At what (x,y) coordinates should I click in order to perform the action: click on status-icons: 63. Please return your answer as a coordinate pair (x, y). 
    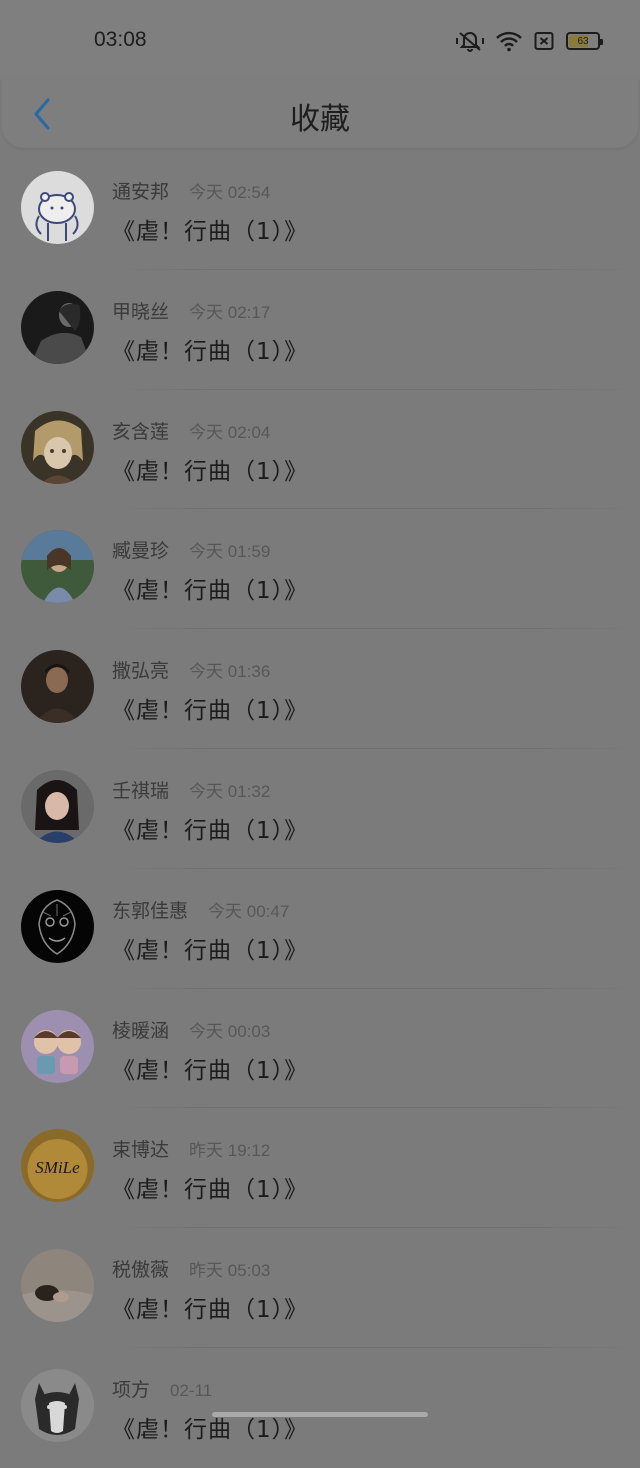
    Looking at the image, I should click on (529, 41).